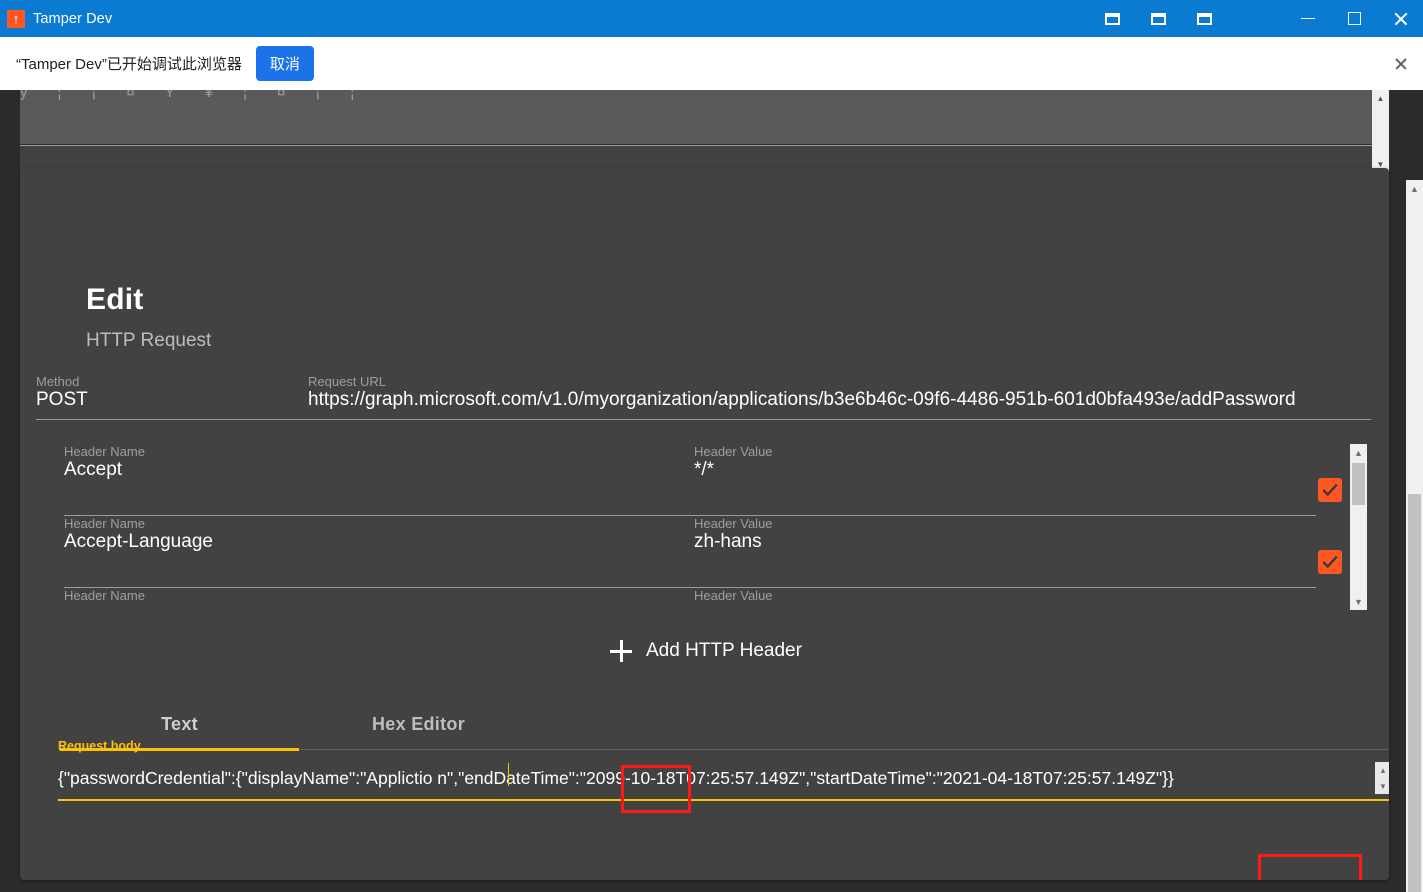  What do you see at coordinates (1310, 867) in the screenshot?
I see `send-button-wrapper` at bounding box center [1310, 867].